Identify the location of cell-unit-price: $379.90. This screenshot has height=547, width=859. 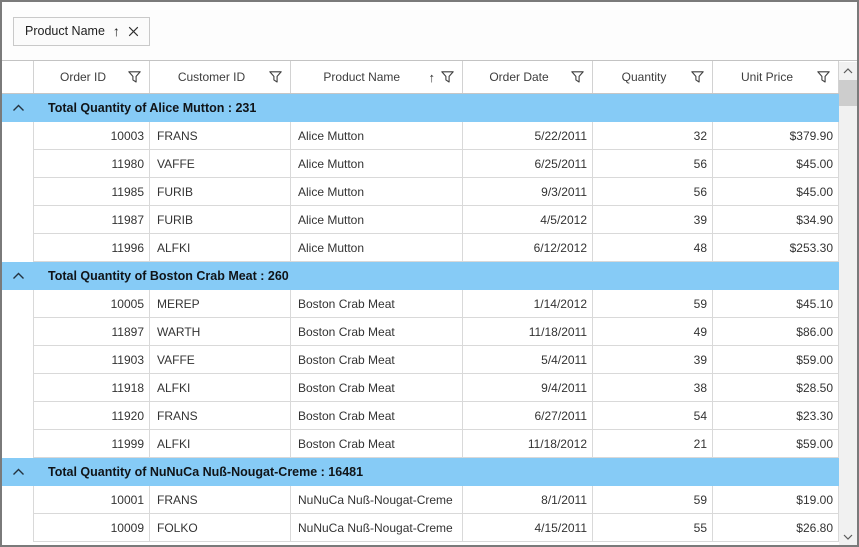
(776, 136).